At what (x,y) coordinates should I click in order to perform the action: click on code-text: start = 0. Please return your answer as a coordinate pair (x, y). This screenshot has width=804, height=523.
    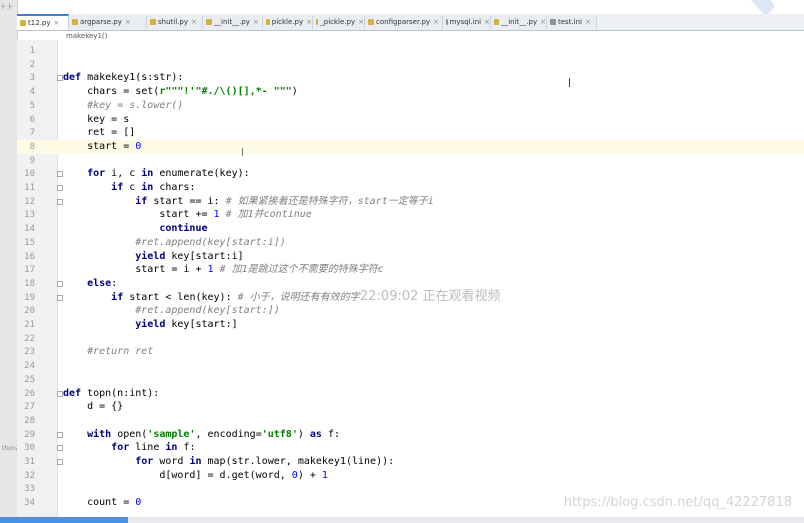
    Looking at the image, I should click on (102, 146).